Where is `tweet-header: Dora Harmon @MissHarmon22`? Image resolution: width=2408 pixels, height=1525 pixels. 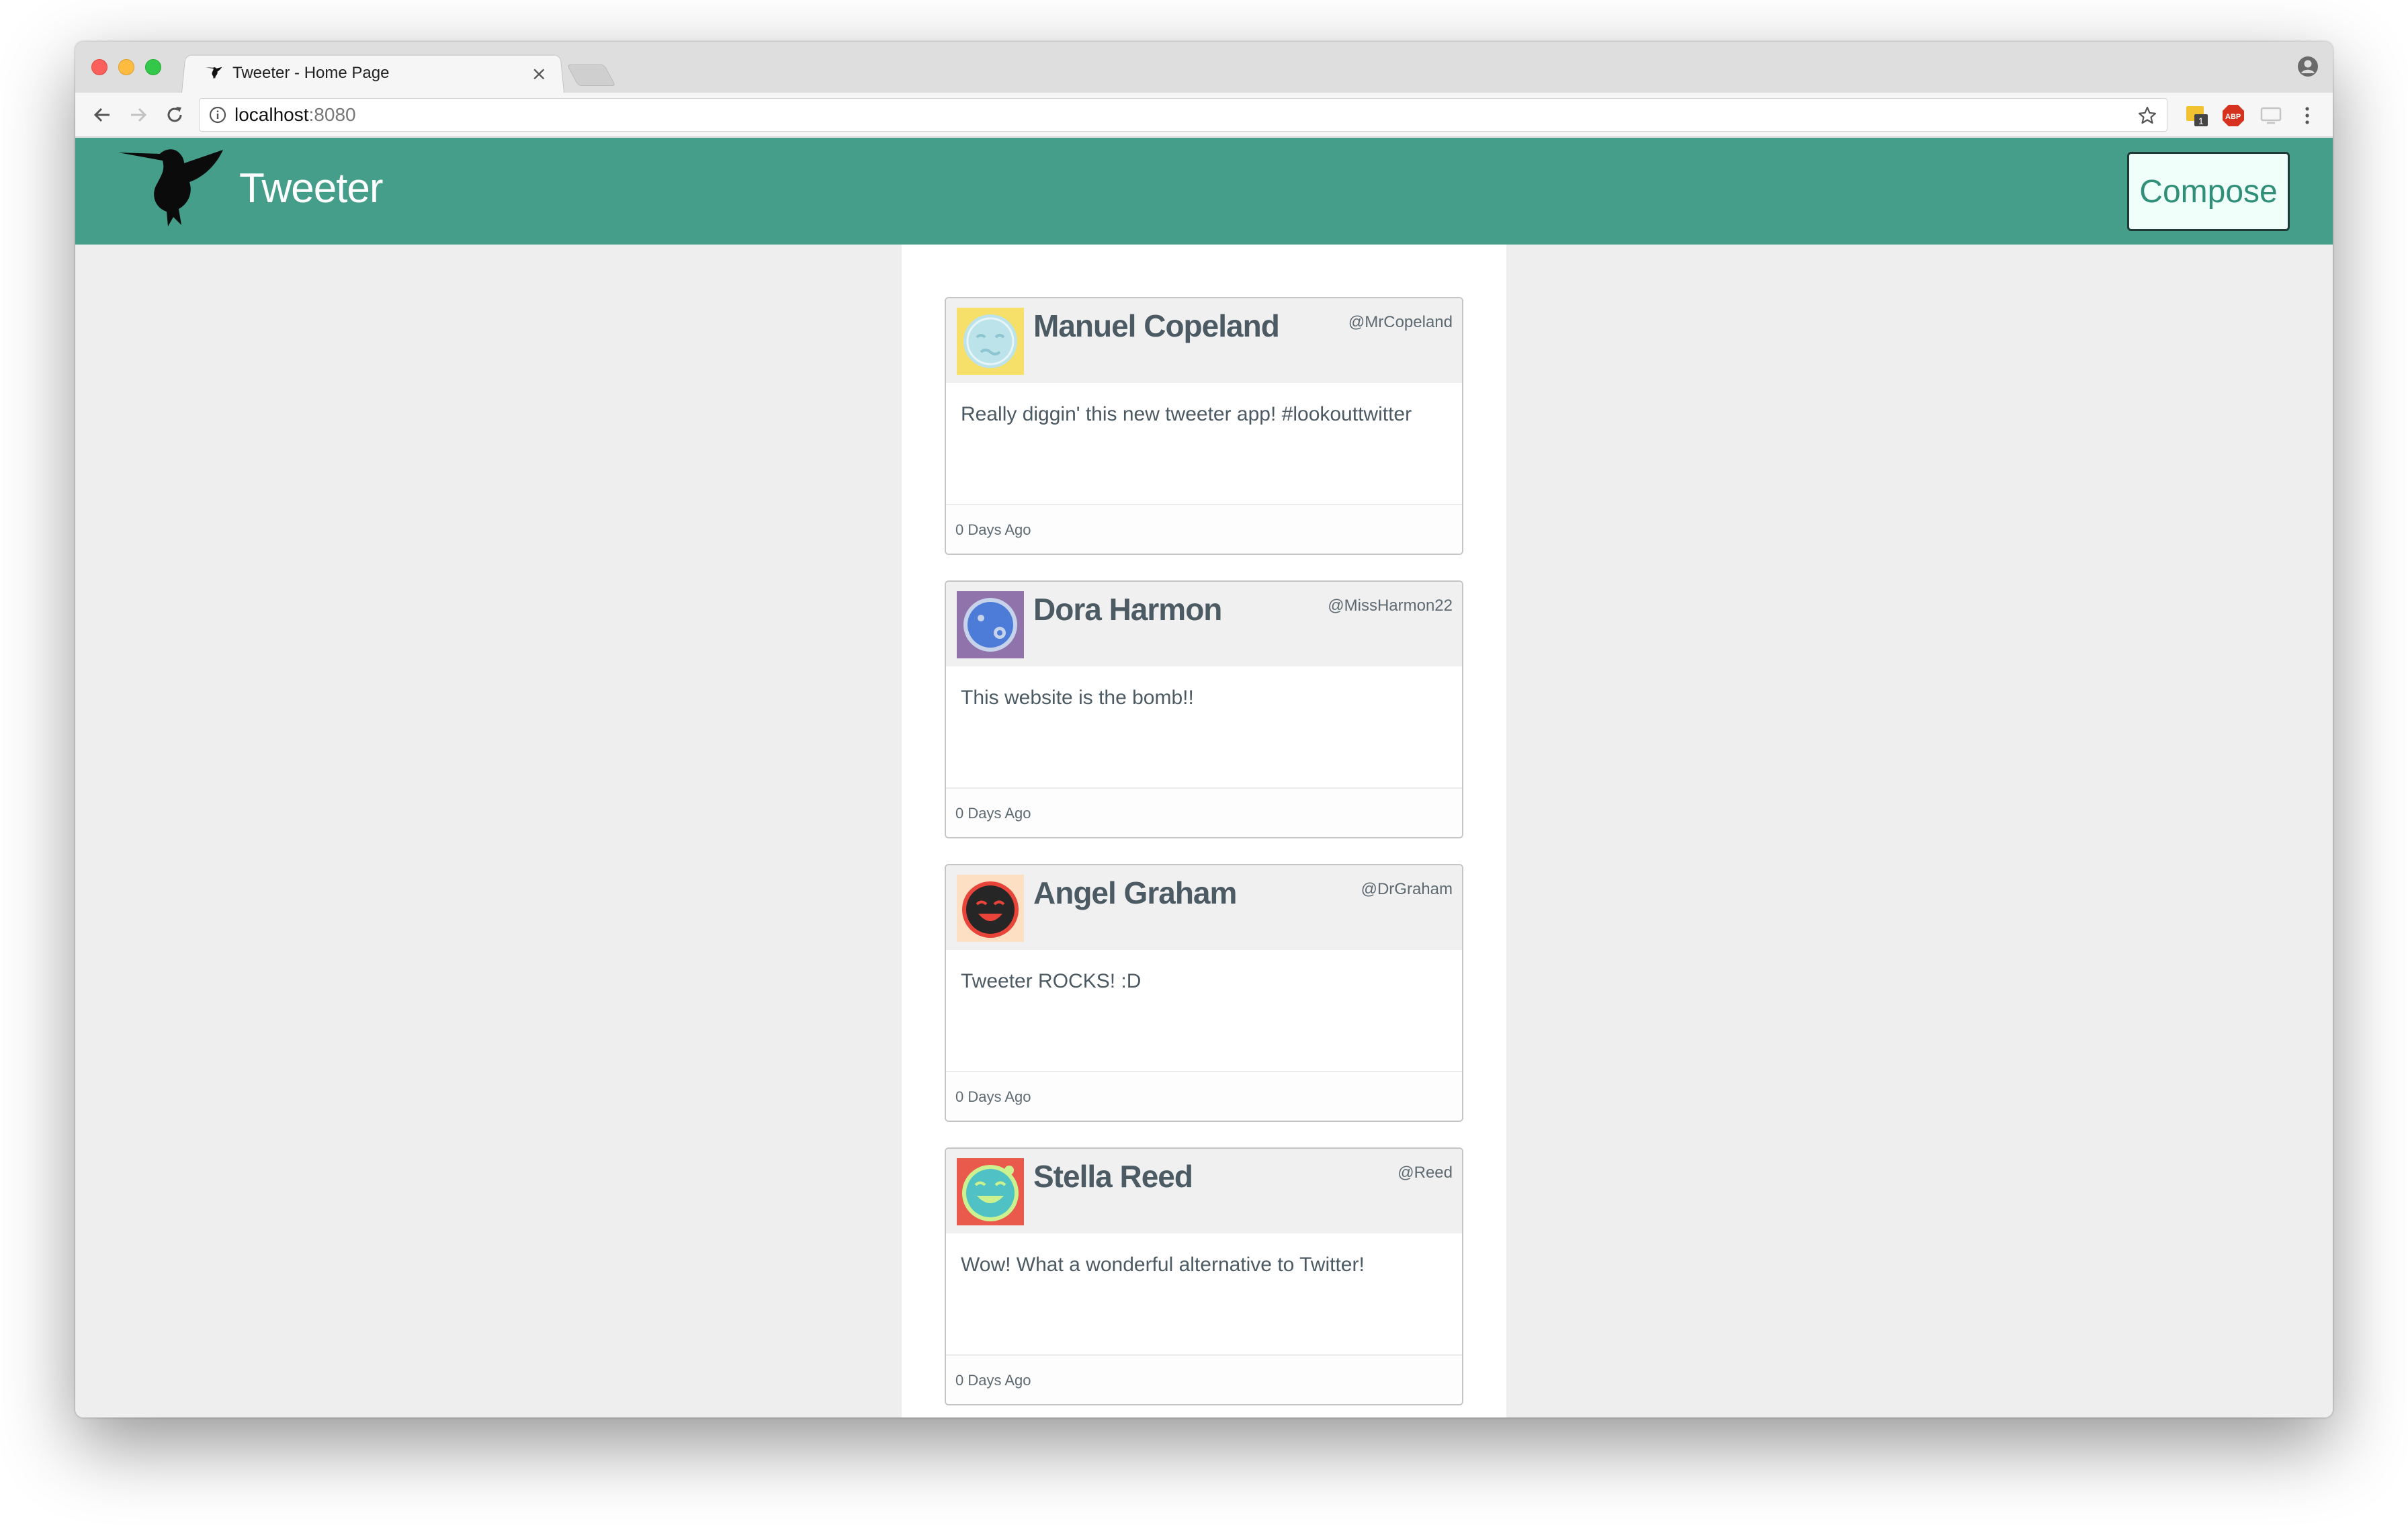 tweet-header: Dora Harmon @MissHarmon22 is located at coordinates (1204, 624).